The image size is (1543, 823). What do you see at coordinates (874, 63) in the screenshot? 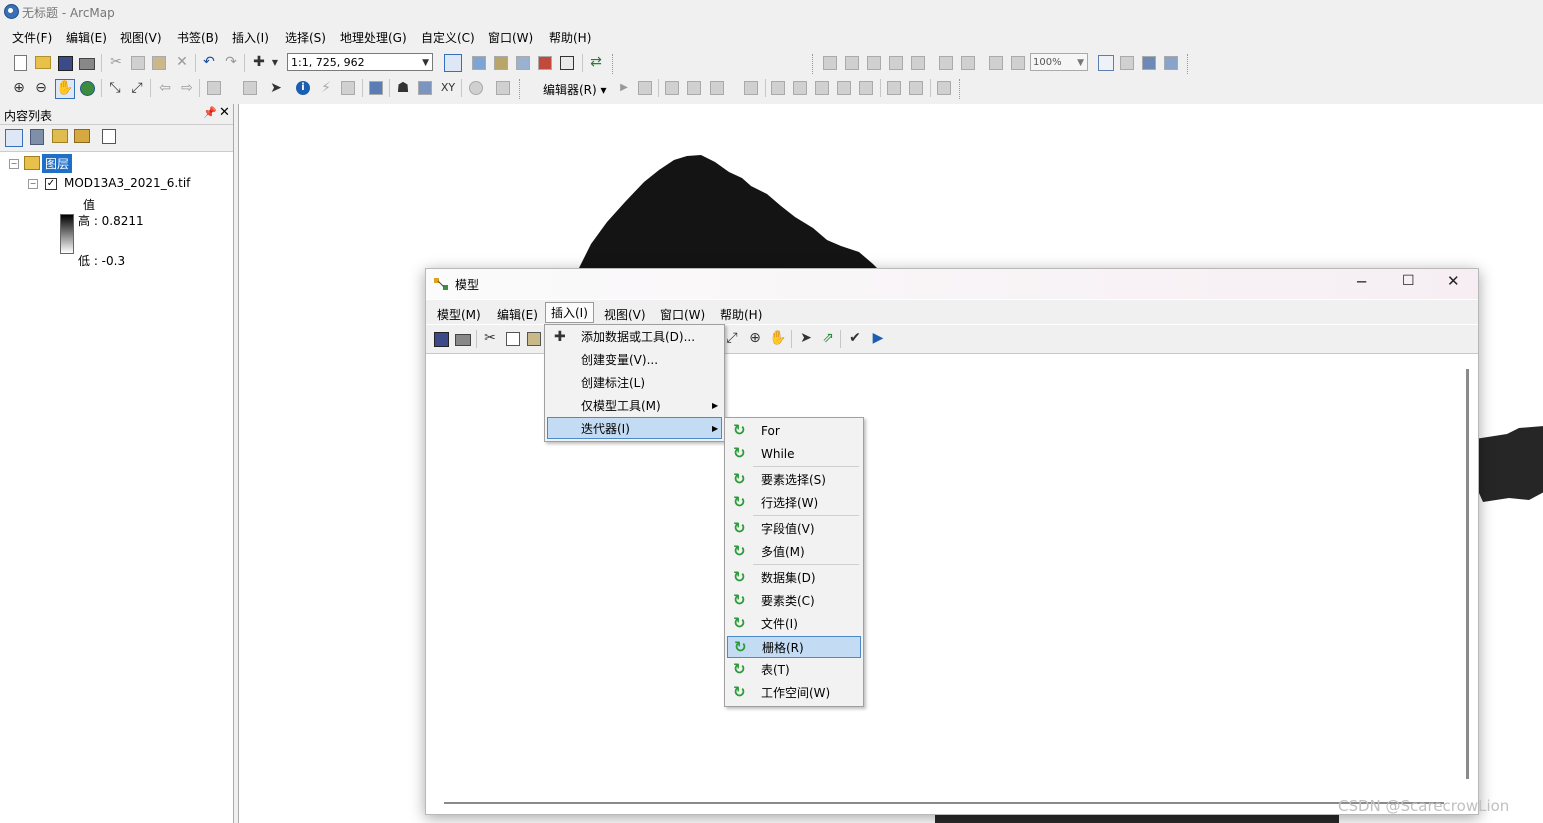
I see `layout-pan-icon` at bounding box center [874, 63].